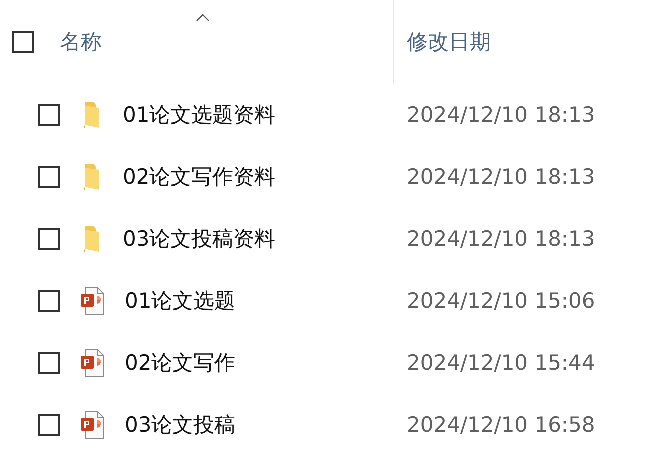 The height and width of the screenshot is (463, 671). What do you see at coordinates (203, 18) in the screenshot?
I see `sort-up-icon` at bounding box center [203, 18].